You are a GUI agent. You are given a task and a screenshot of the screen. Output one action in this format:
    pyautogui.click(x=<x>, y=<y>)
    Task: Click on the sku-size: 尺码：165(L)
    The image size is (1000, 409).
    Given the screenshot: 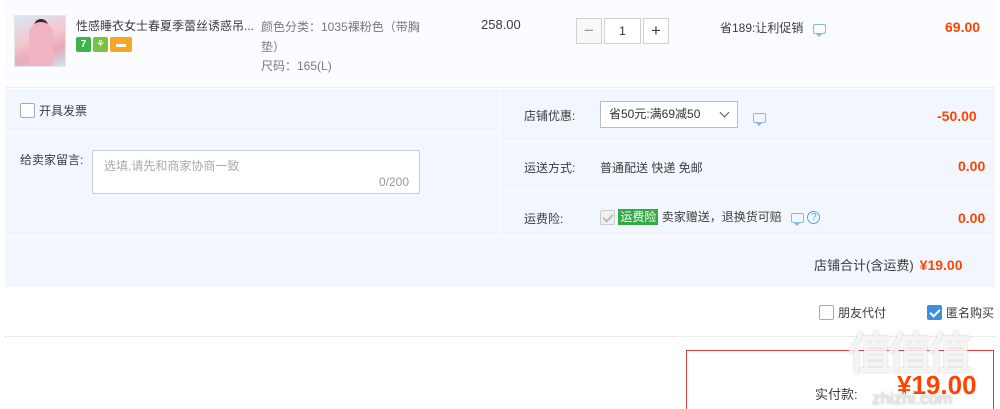 What is the action you would take?
    pyautogui.click(x=296, y=66)
    